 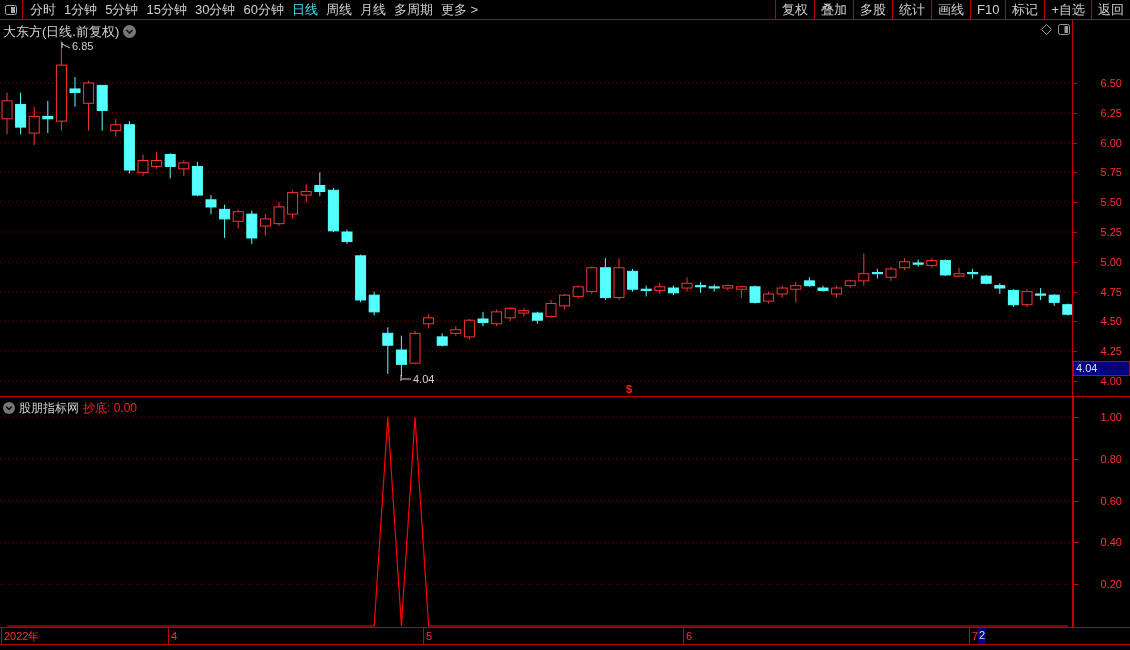 What do you see at coordinates (122, 10) in the screenshot?
I see `period-tab: 5分钟` at bounding box center [122, 10].